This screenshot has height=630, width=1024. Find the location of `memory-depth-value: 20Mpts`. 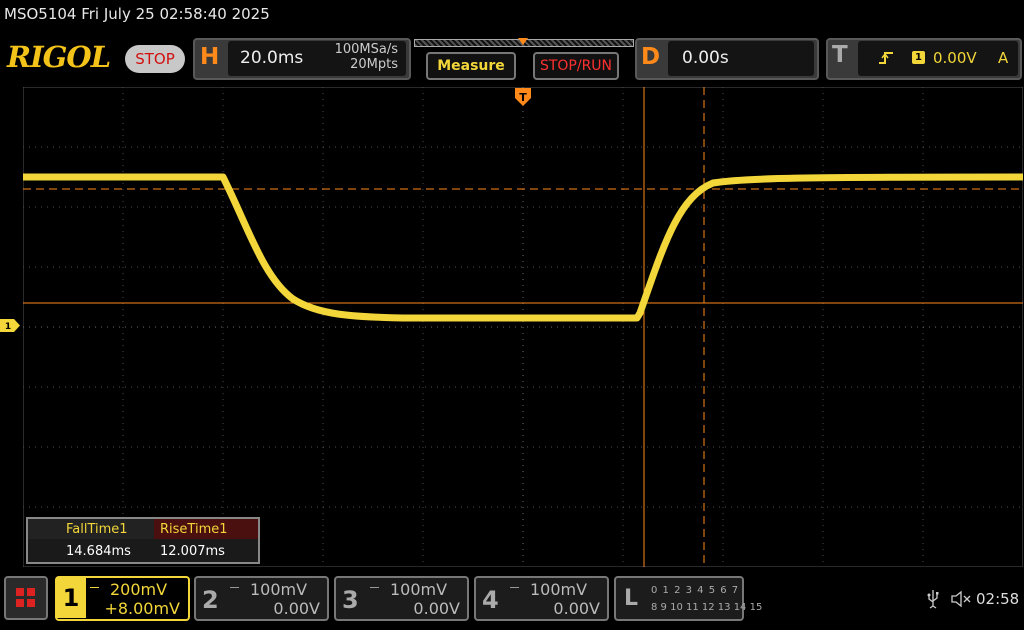

memory-depth-value: 20Mpts is located at coordinates (374, 64).